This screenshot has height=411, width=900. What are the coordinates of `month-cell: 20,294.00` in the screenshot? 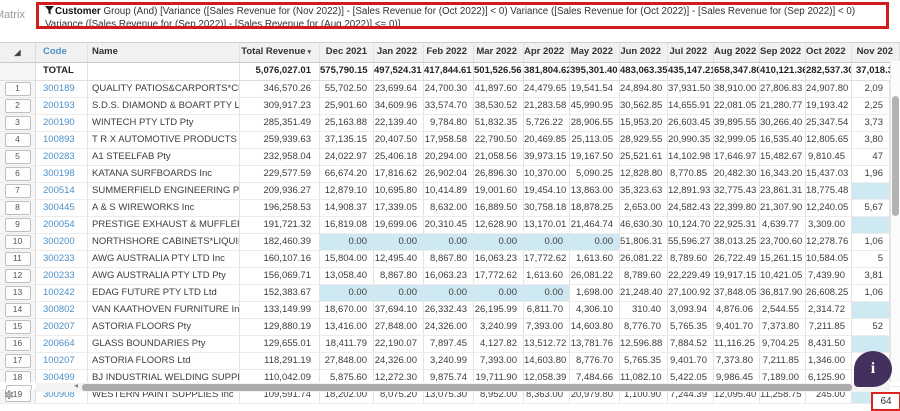 It's located at (449, 157).